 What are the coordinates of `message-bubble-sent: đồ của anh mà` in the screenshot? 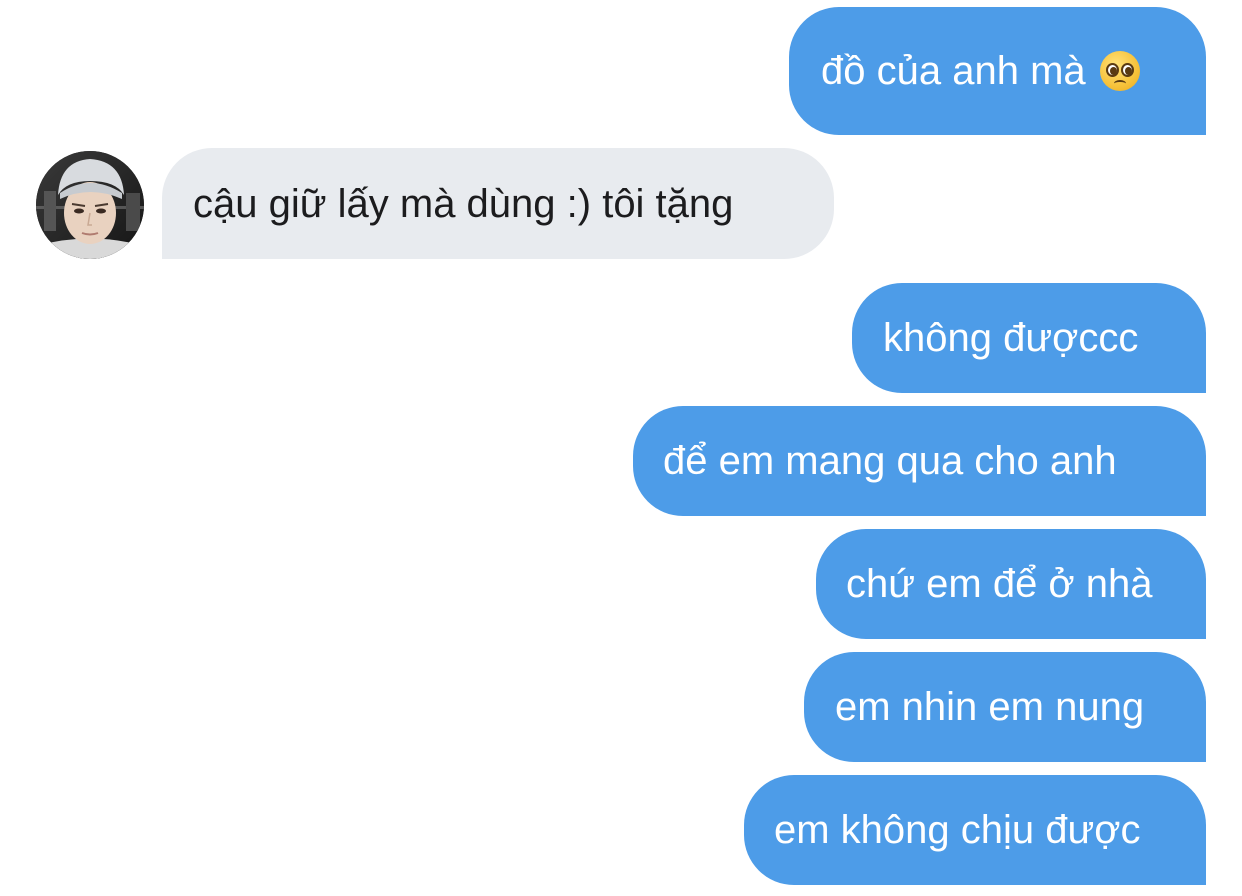 It's located at (997, 71).